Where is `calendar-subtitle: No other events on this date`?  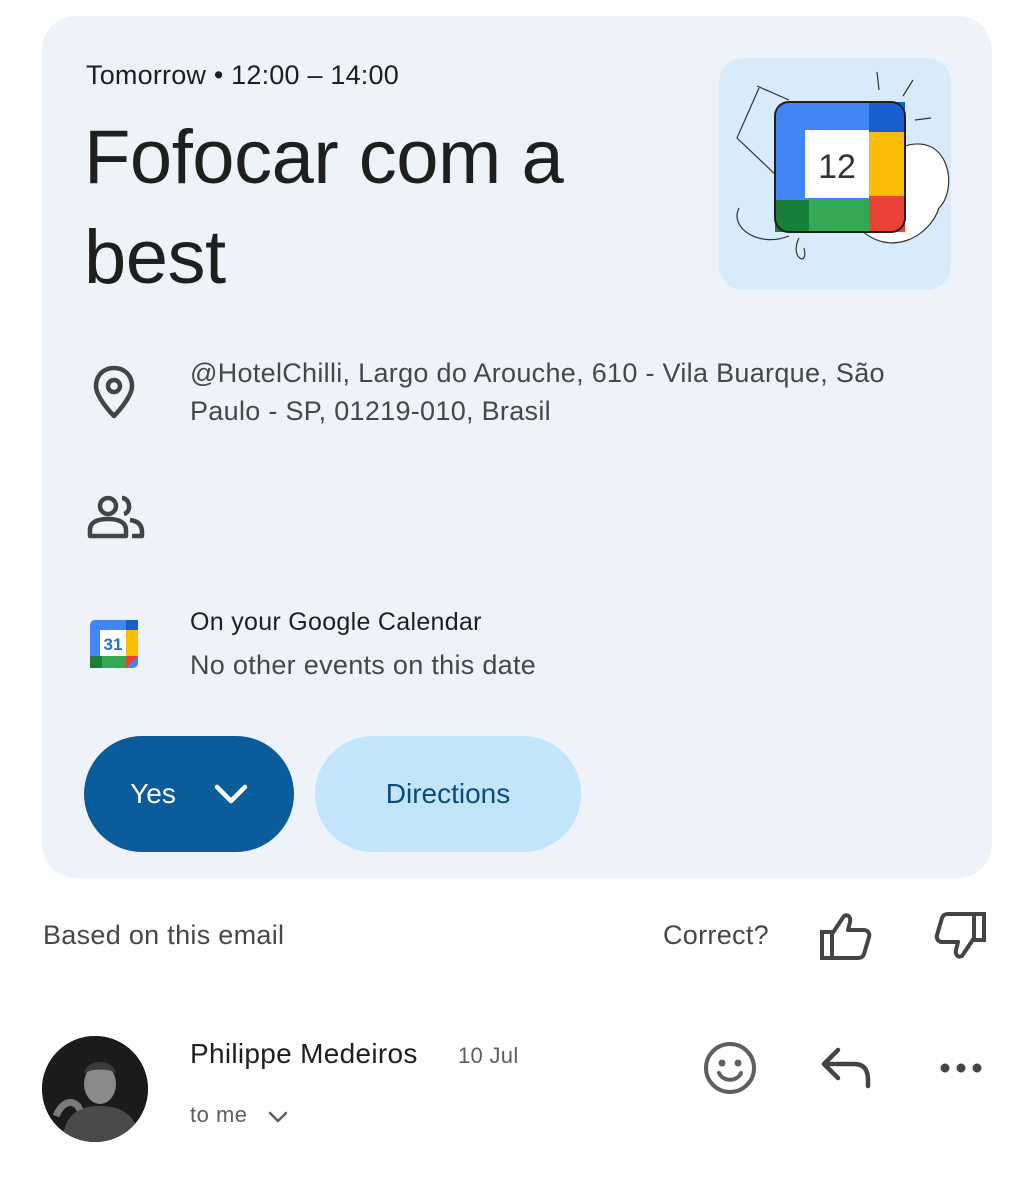 calendar-subtitle: No other events on this date is located at coordinates (363, 665).